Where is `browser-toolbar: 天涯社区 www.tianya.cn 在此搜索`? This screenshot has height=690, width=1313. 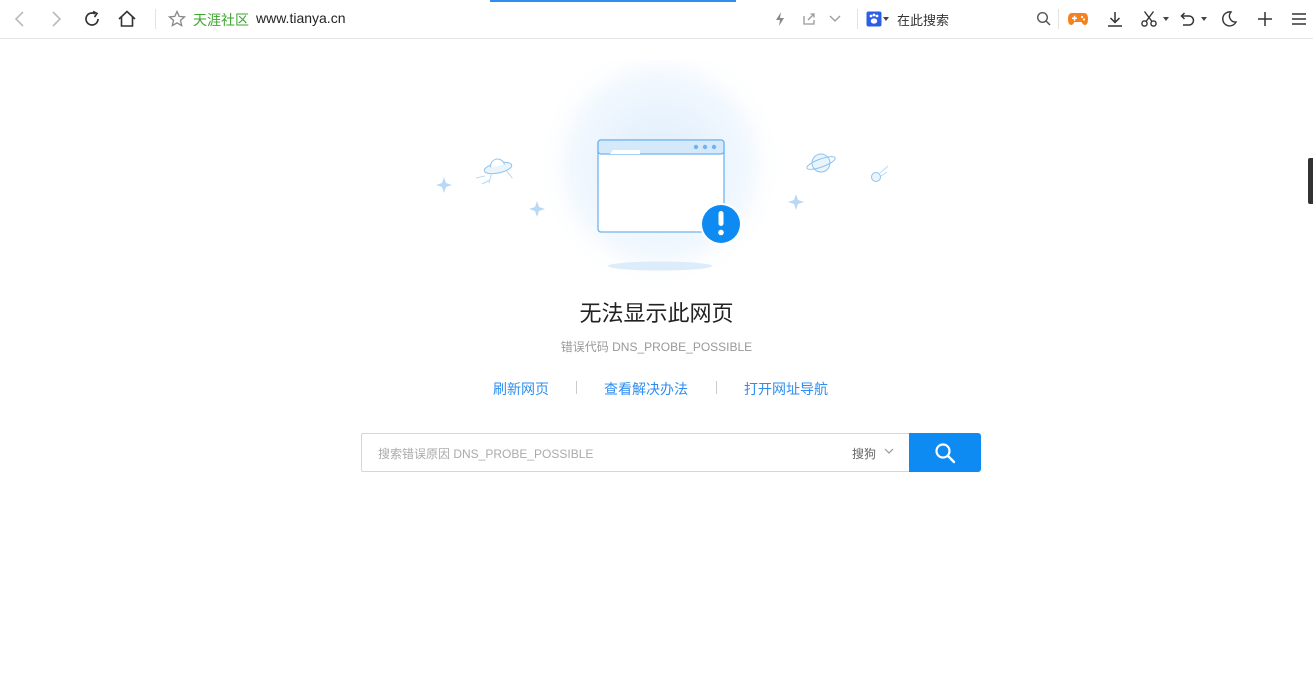
browser-toolbar: 天涯社区 www.tianya.cn 在此搜索 is located at coordinates (656, 19).